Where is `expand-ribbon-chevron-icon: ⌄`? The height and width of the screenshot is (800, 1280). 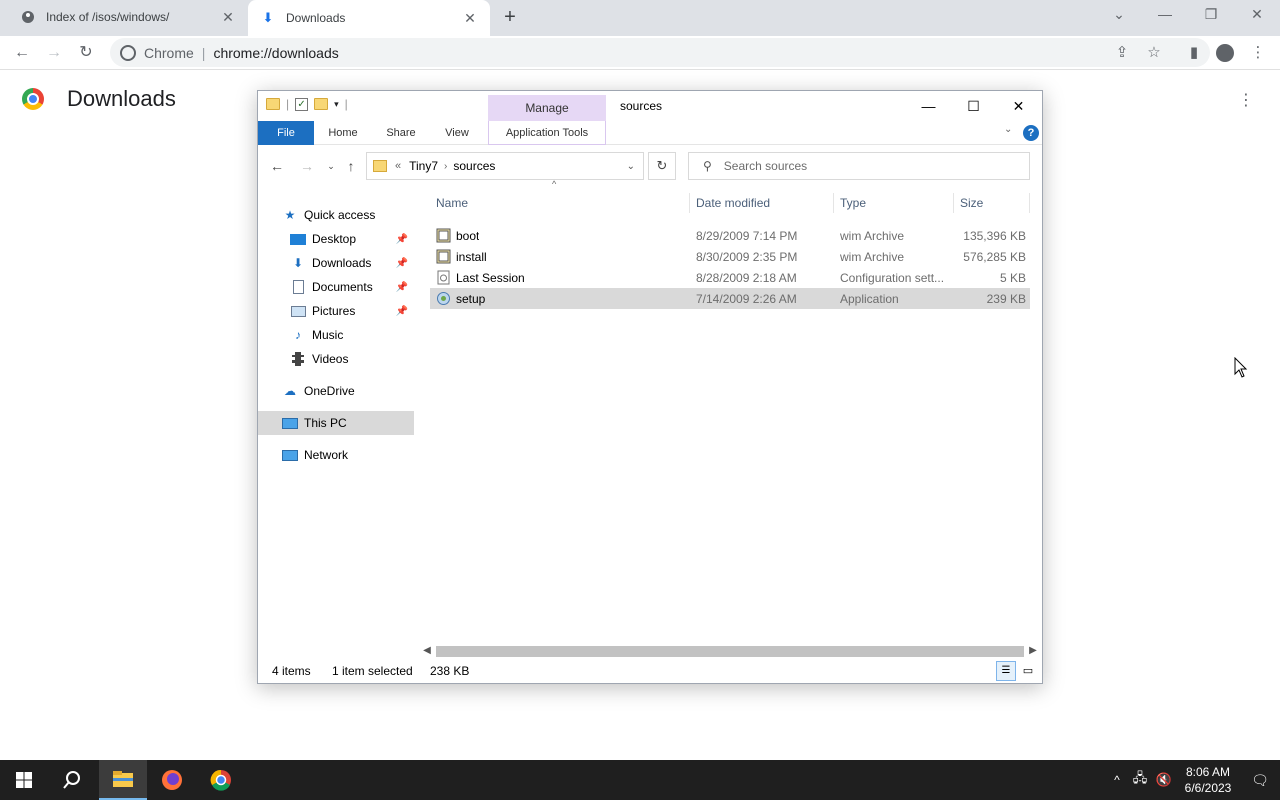 expand-ribbon-chevron-icon: ⌄ is located at coordinates (1008, 129).